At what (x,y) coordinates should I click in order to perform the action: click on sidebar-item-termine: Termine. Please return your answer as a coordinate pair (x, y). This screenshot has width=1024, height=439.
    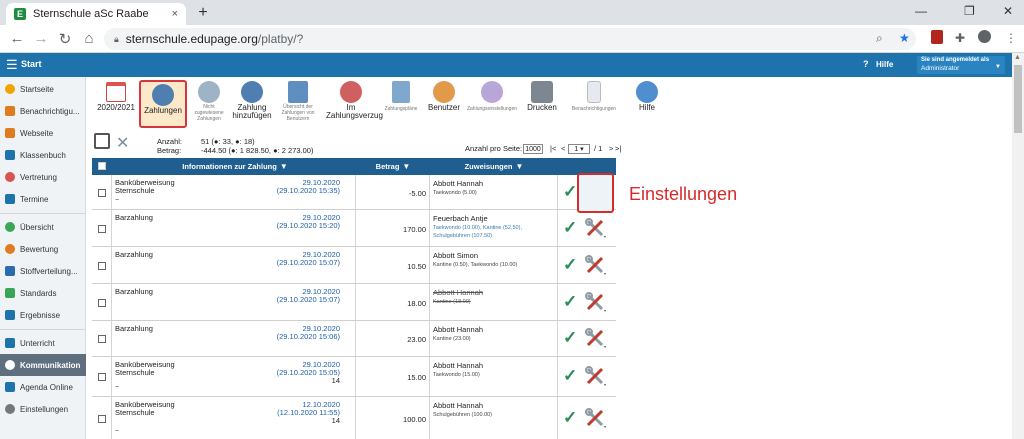
    Looking at the image, I should click on (43, 199).